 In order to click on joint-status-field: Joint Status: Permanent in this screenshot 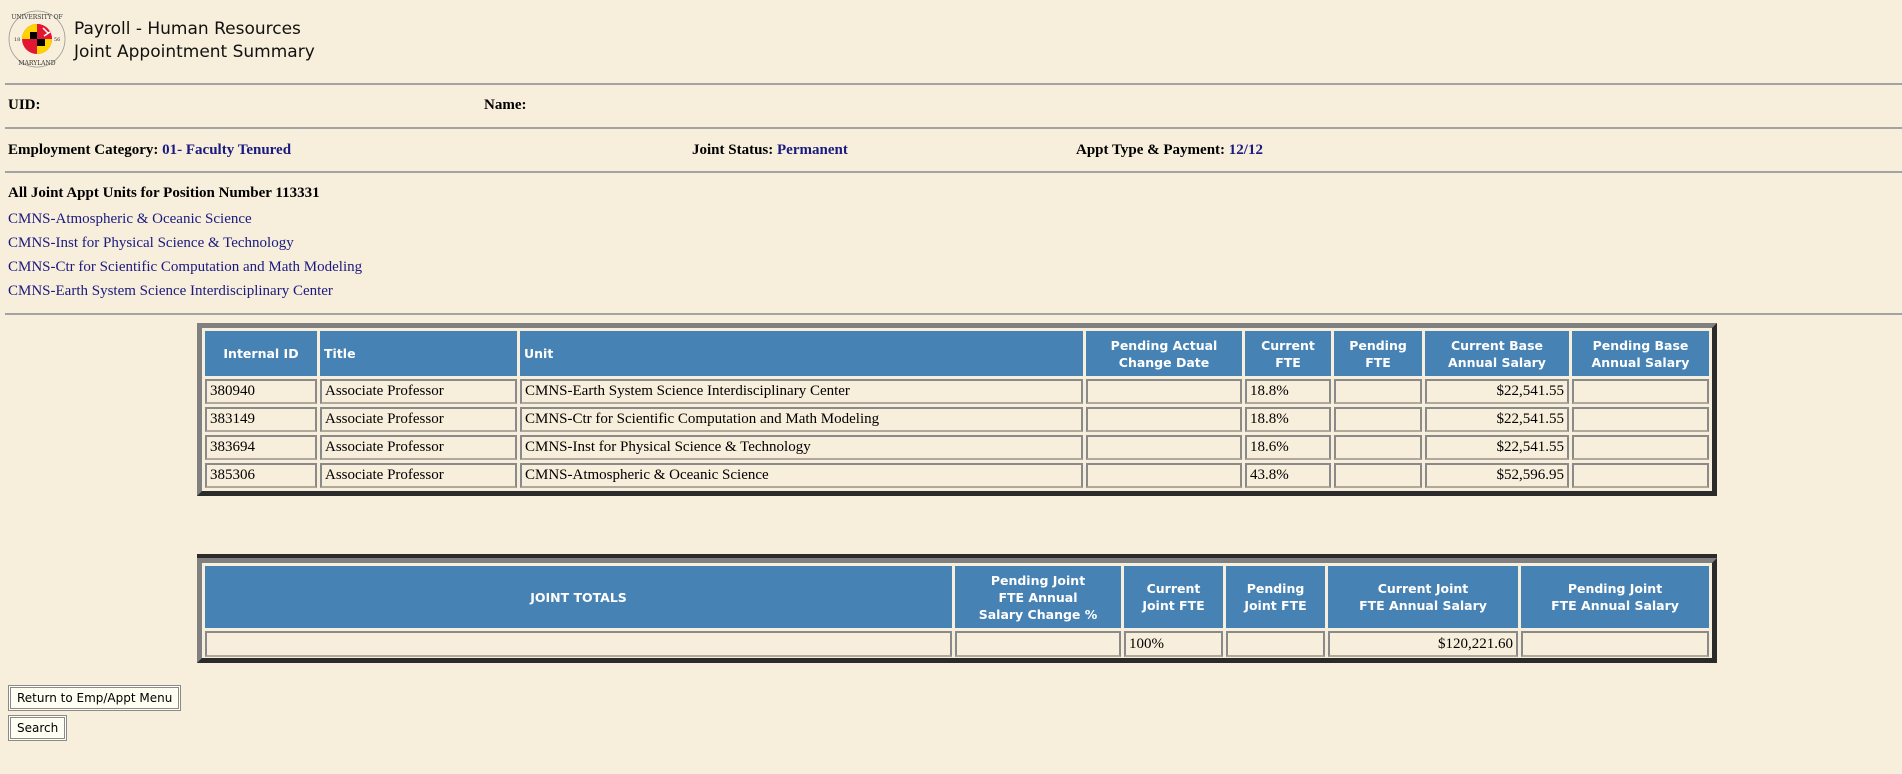, I will do `click(770, 150)`.